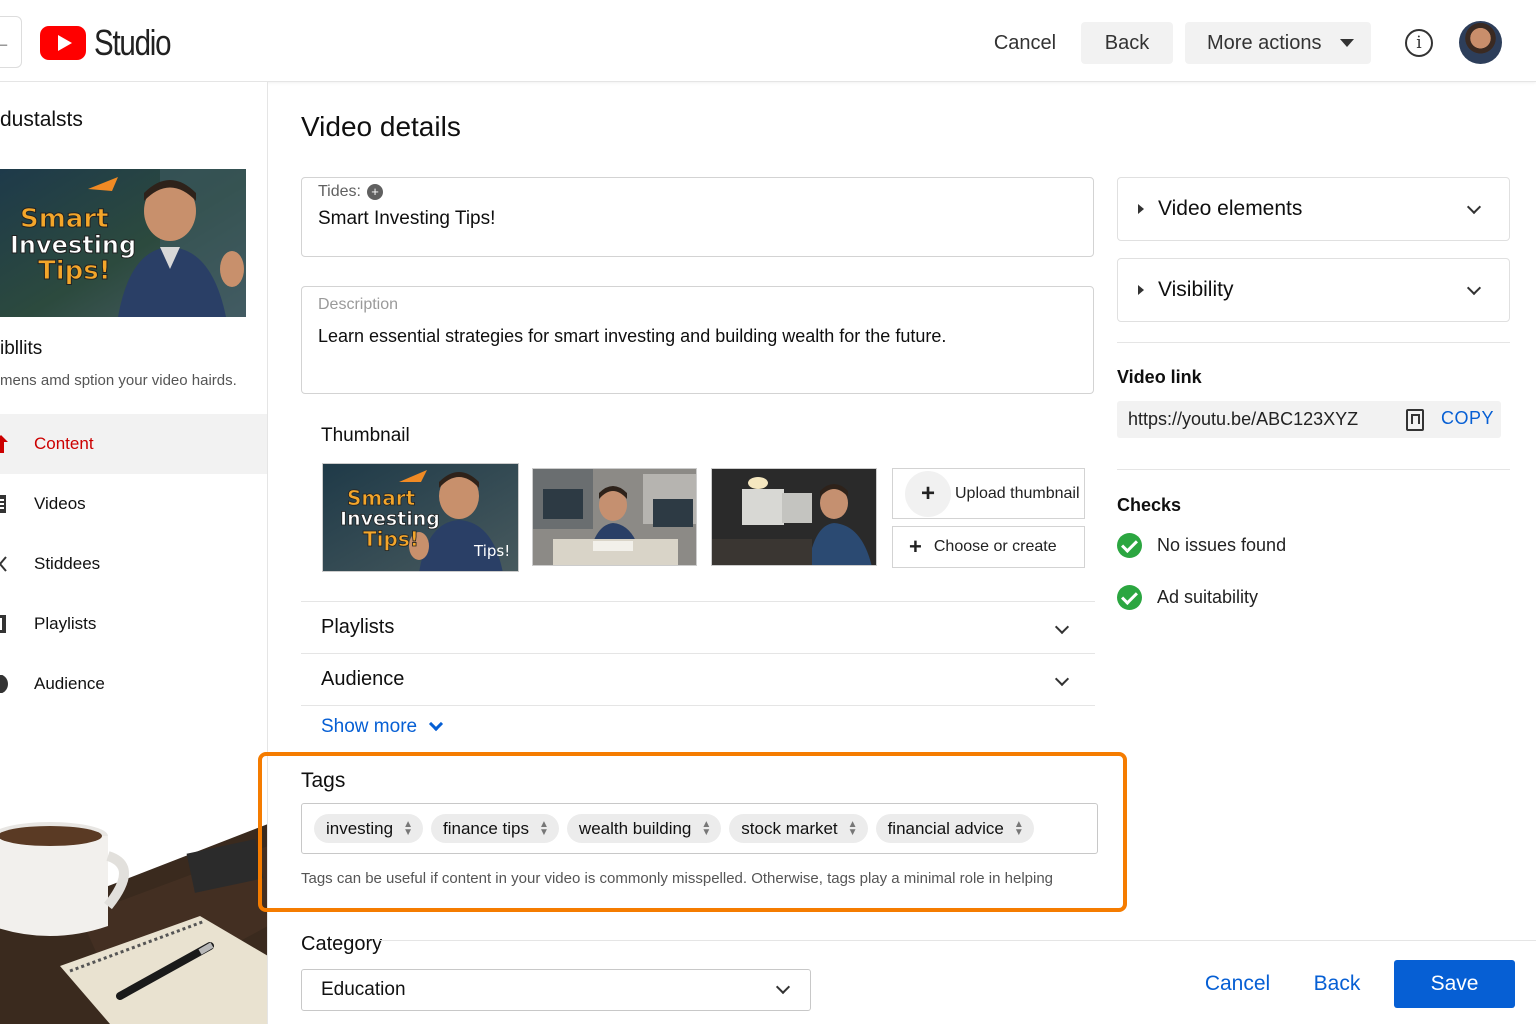 This screenshot has width=1536, height=1024. I want to click on tag-chip: finance tips ▲ ▼, so click(495, 828).